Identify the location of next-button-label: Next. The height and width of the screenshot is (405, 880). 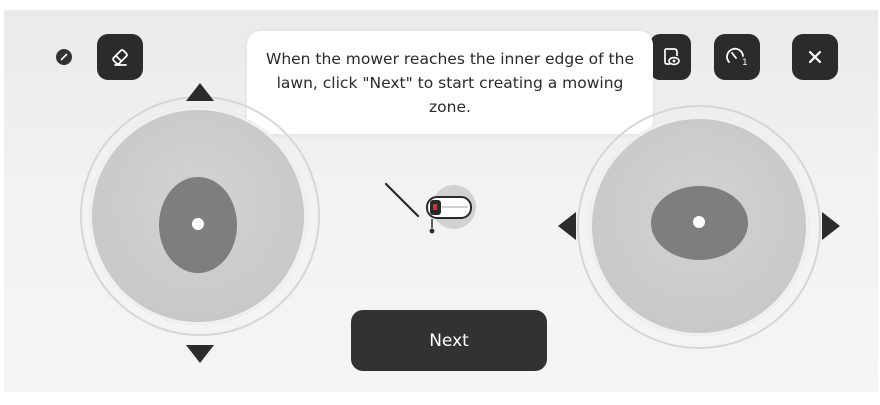
(449, 340).